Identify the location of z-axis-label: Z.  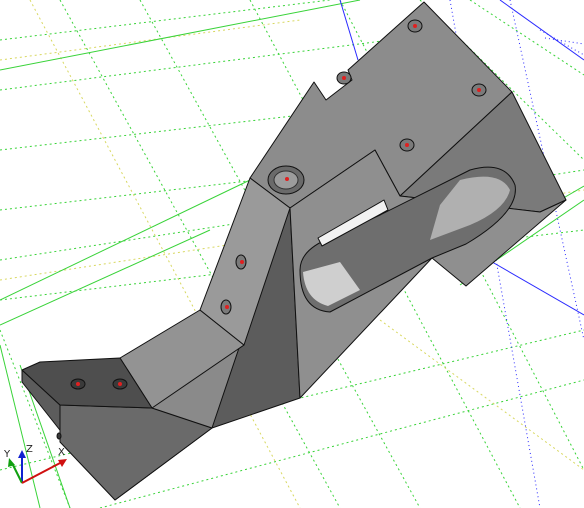
(29, 449).